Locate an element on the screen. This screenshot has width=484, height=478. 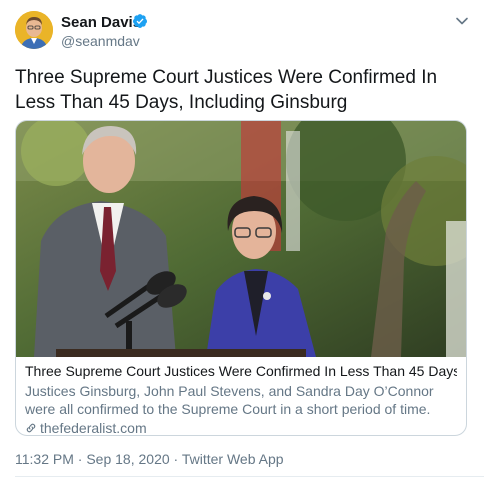
card-domain-row: thefederalist.com is located at coordinates (241, 427).